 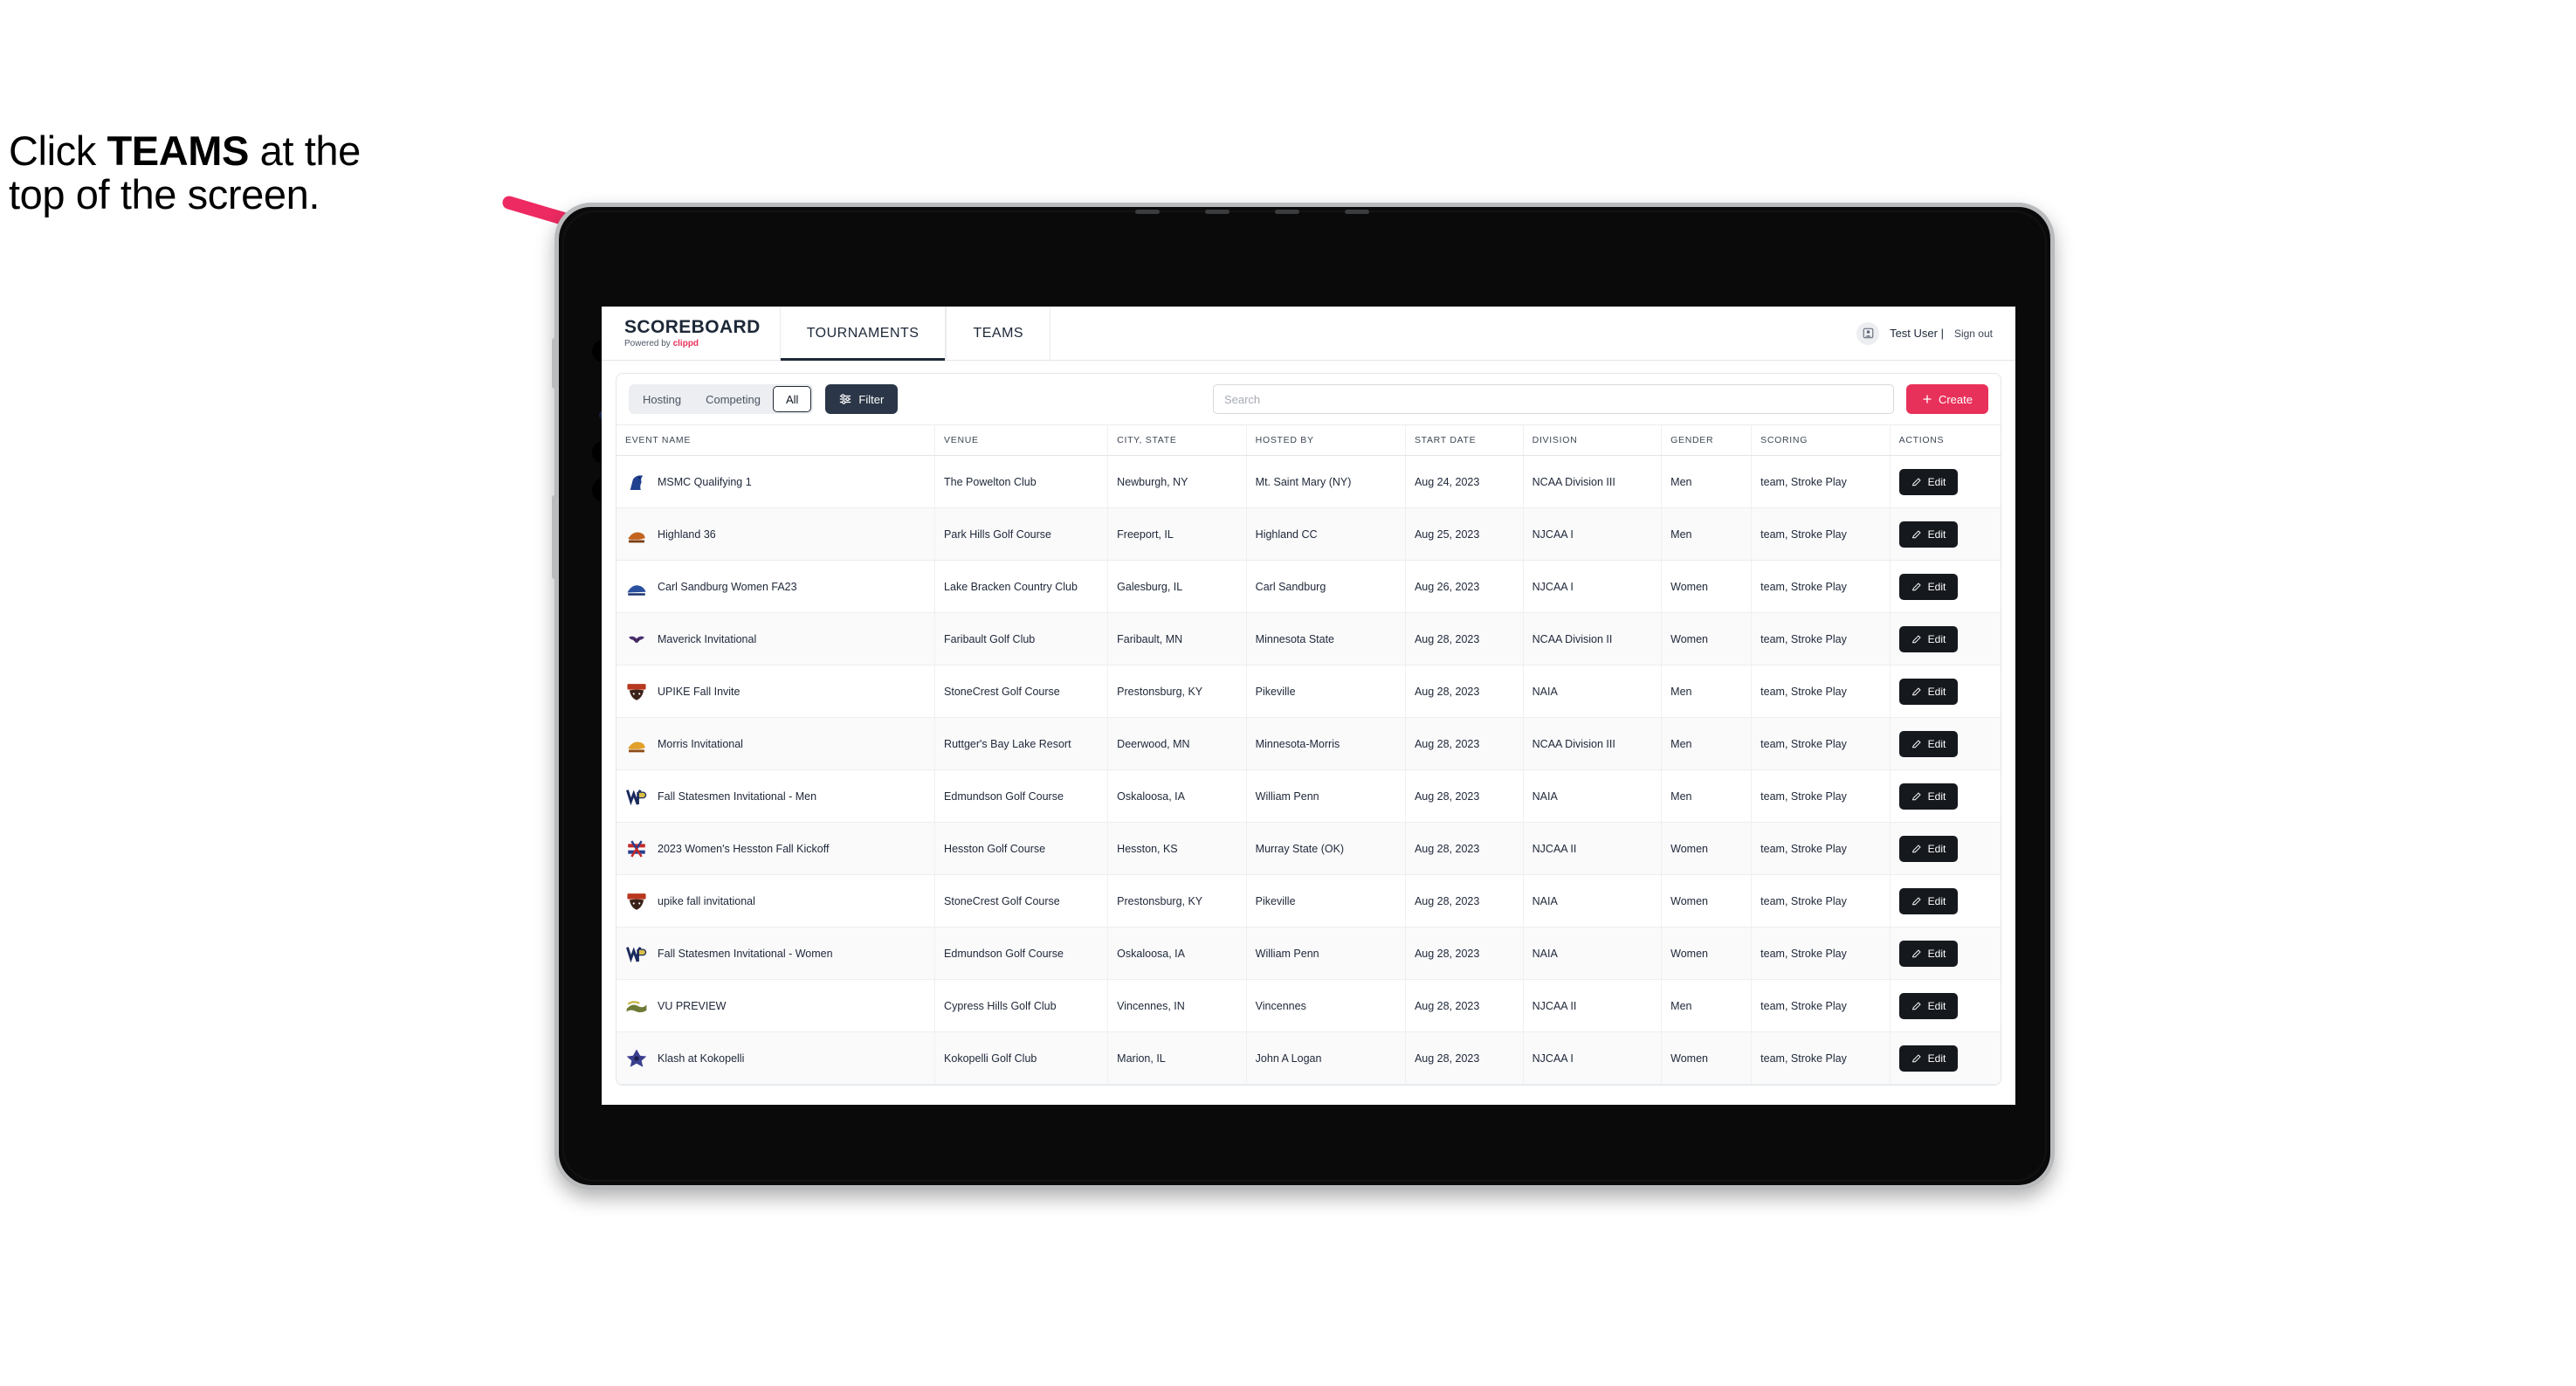 I want to click on cell-event-name: Fall Statesmen Invitational - Women, so click(x=776, y=953).